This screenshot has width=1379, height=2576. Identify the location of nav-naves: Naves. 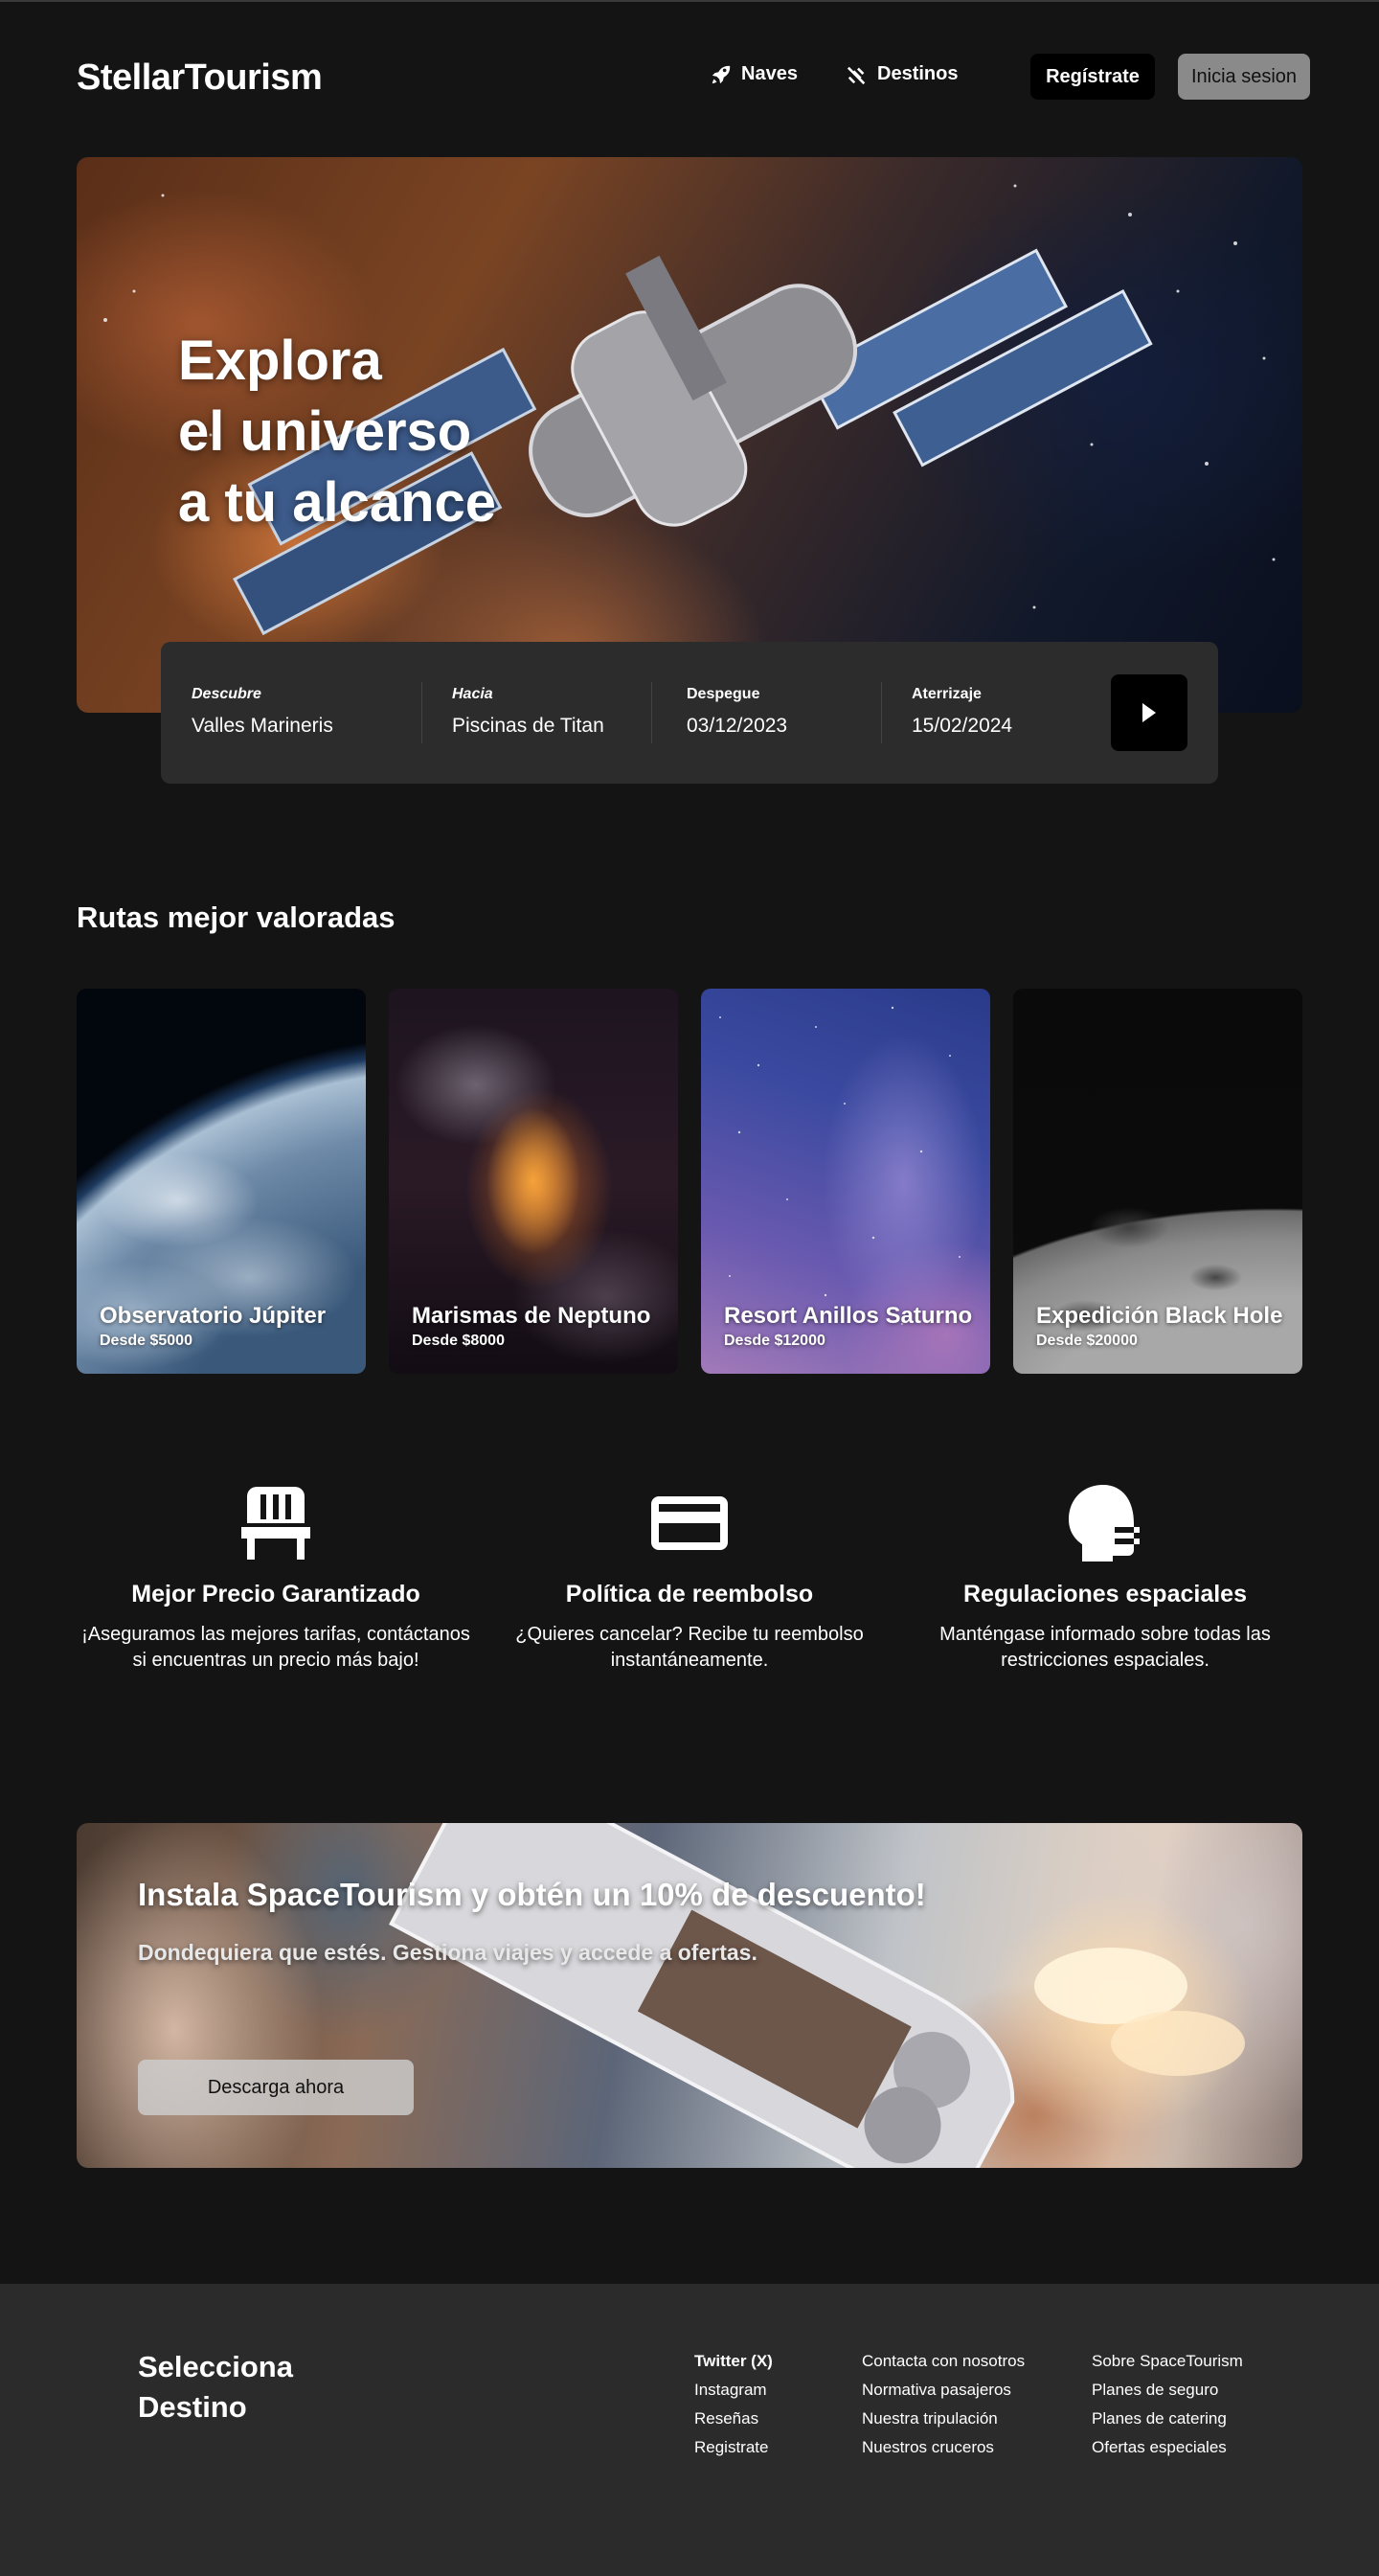
(754, 74).